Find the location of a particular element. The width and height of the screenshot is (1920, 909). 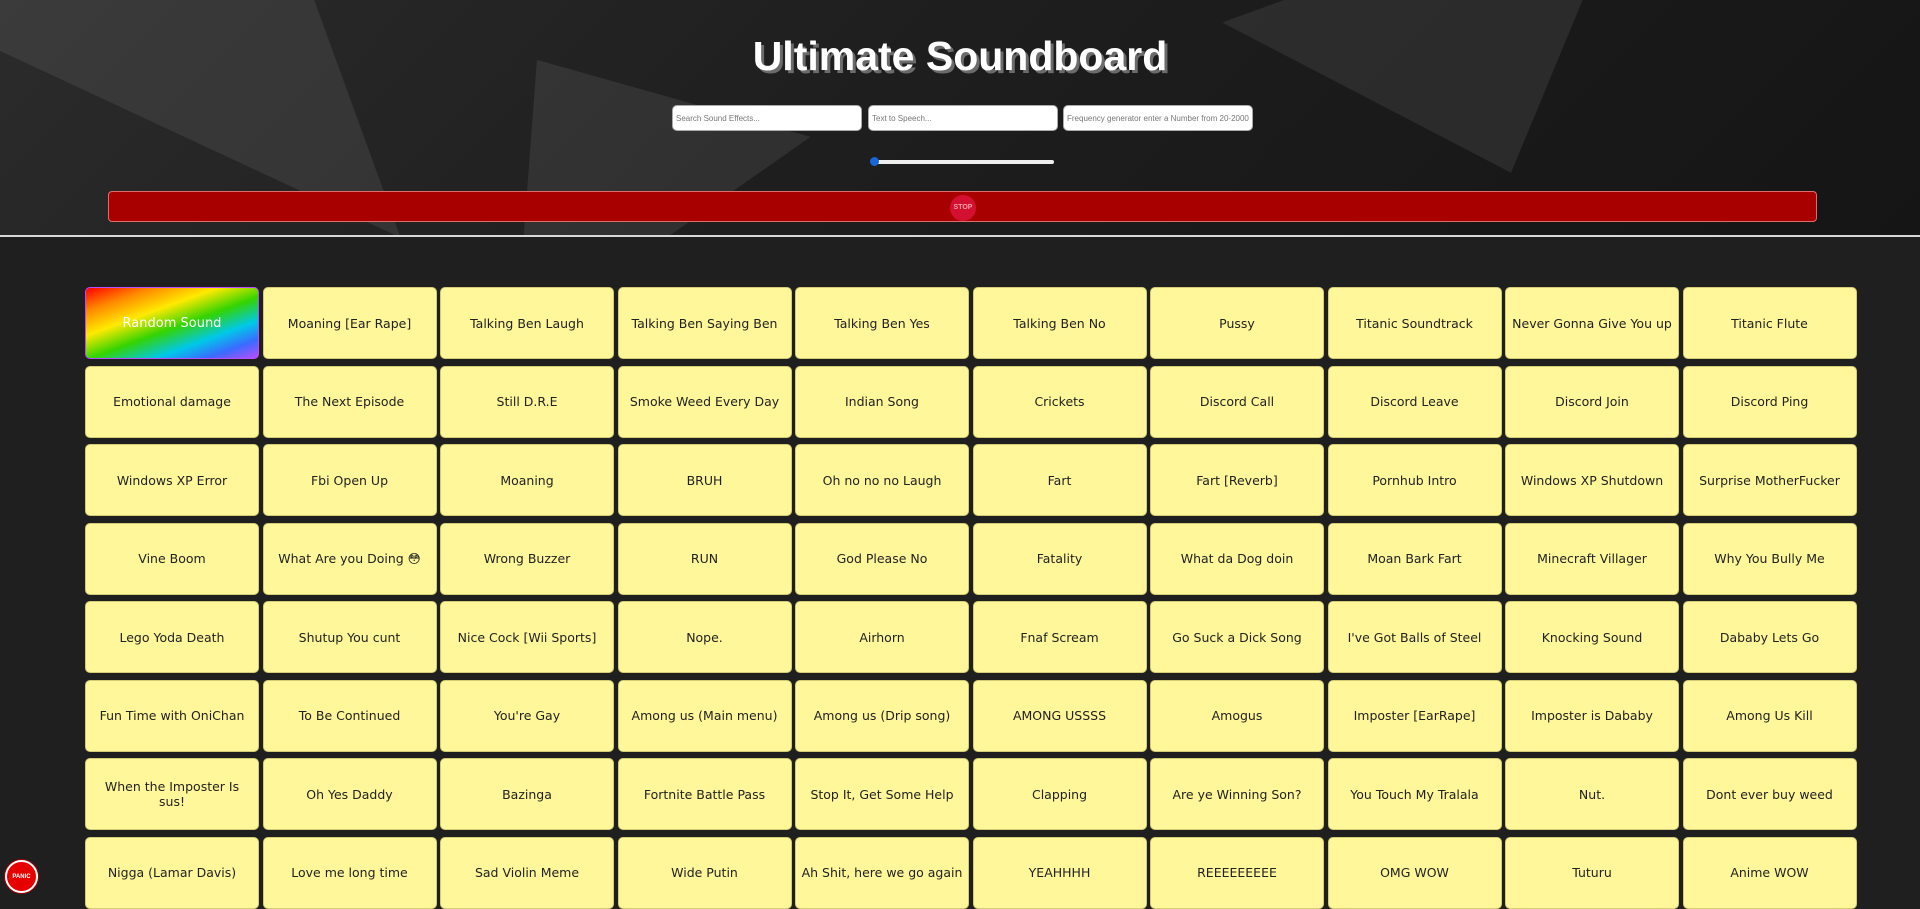

sound-button: The Next Episode is located at coordinates (349, 401).